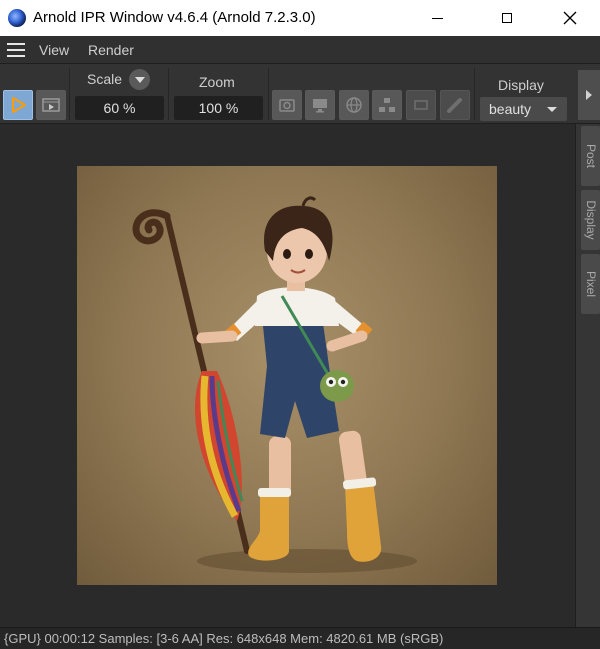  What do you see at coordinates (218, 108) in the screenshot?
I see `zoom-value: 100 %` at bounding box center [218, 108].